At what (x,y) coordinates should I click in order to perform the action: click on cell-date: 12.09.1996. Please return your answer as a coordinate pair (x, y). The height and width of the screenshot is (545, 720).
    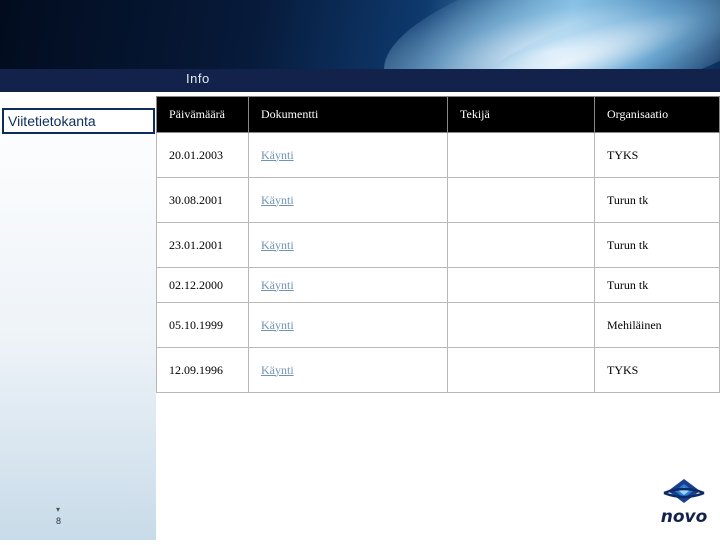
    Looking at the image, I should click on (202, 370).